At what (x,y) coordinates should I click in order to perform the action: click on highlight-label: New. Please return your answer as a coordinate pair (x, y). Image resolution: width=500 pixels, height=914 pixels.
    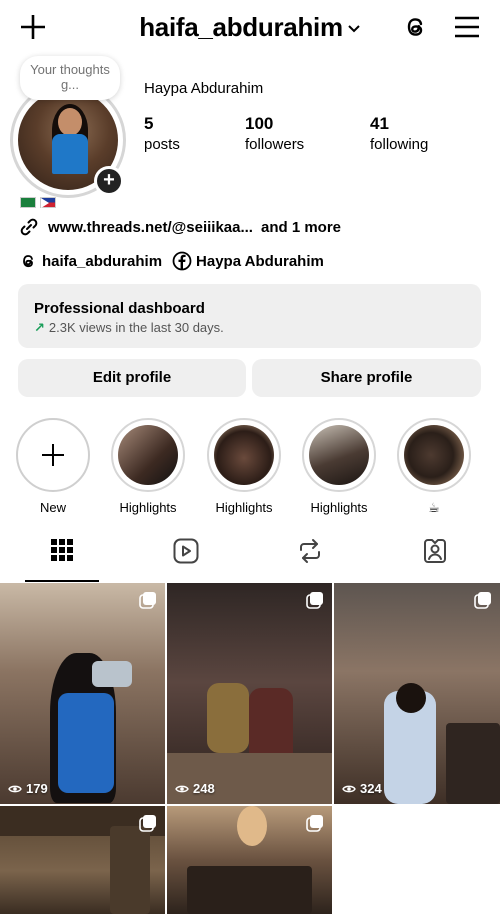
    Looking at the image, I should click on (52, 507).